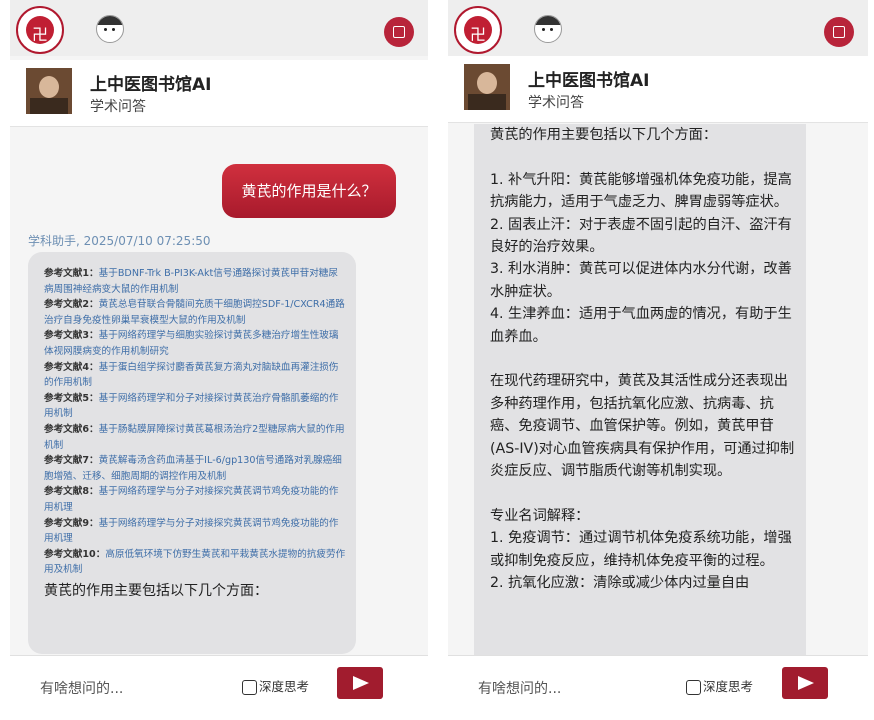 The height and width of the screenshot is (720, 874). I want to click on reference-item: 参考文献8：基于网络药理学与分子对接探究黄芪调节鸡免疫功能的作用机理, so click(195, 499).